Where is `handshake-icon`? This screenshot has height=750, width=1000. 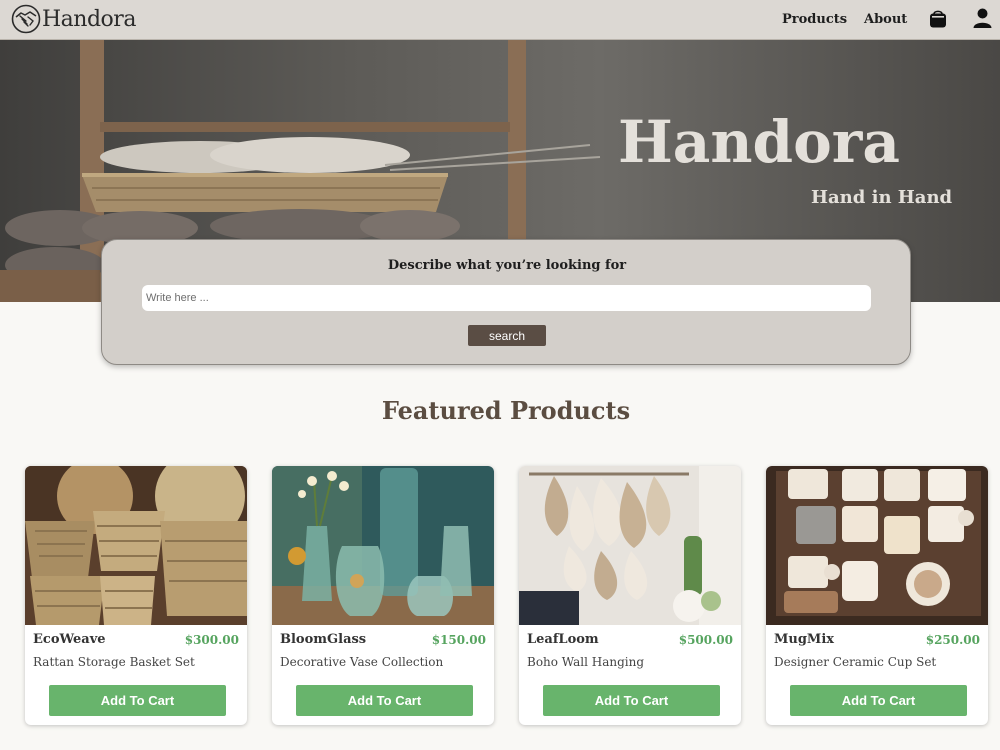
handshake-icon is located at coordinates (26, 19).